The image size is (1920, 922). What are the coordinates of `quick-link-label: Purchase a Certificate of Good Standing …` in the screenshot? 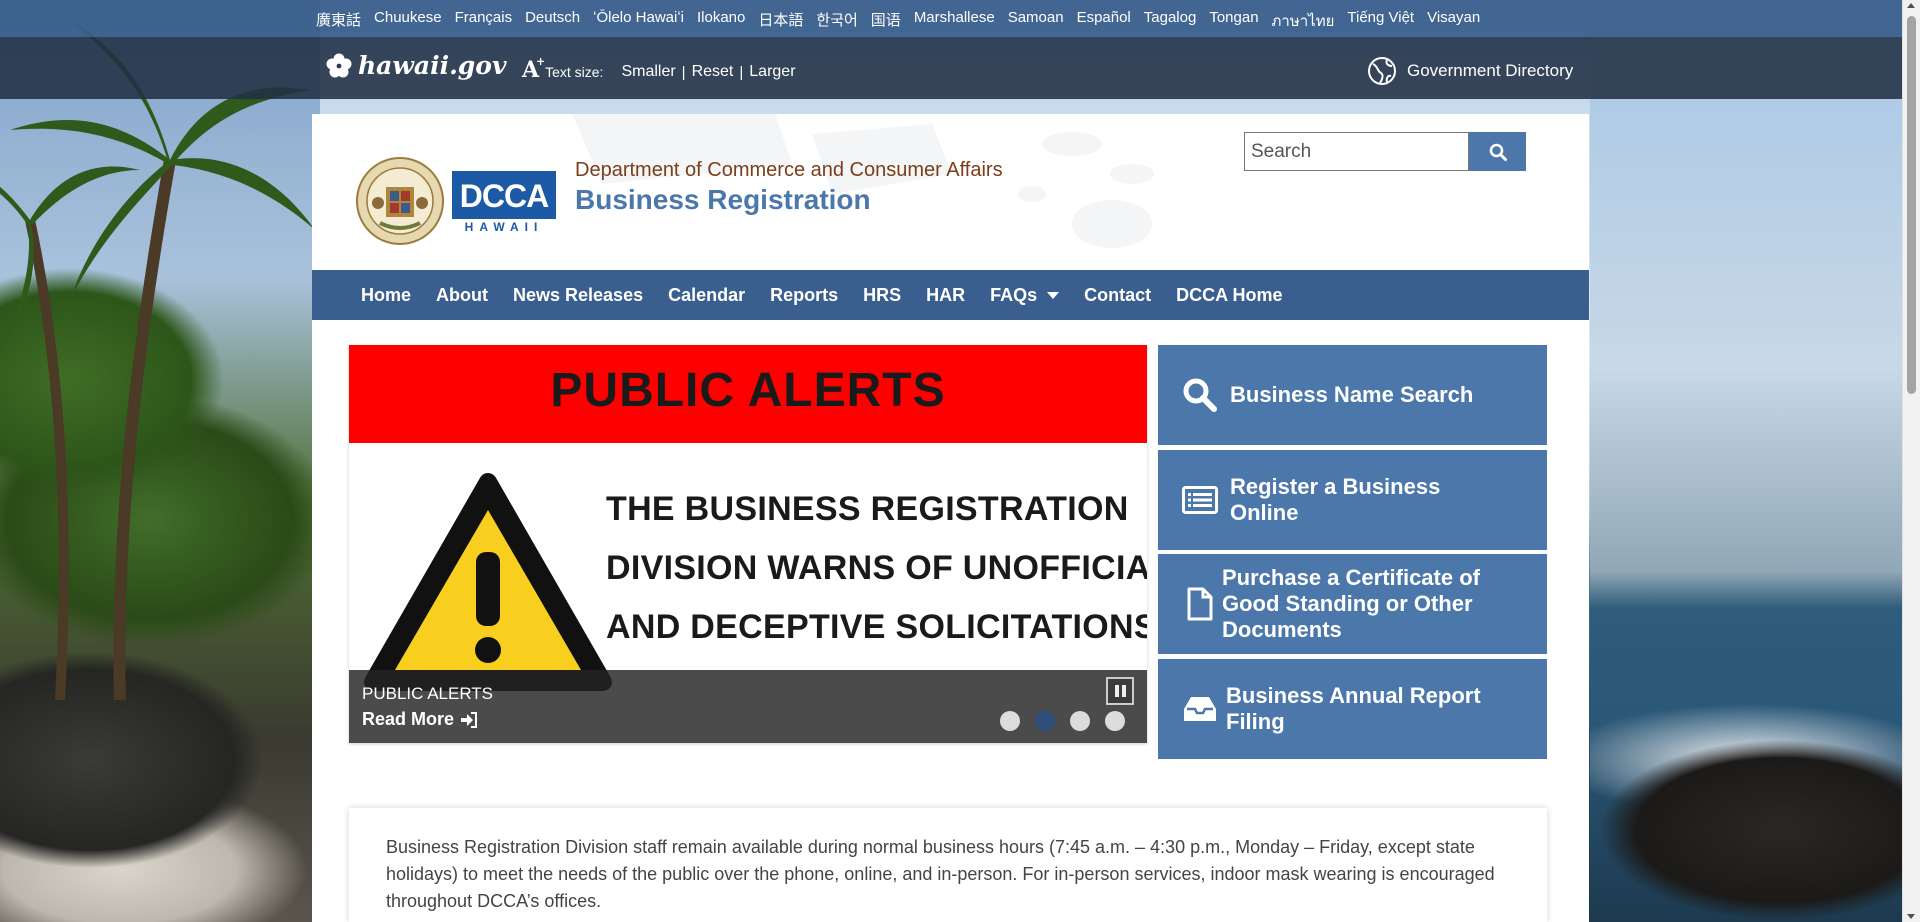 It's located at (1351, 603).